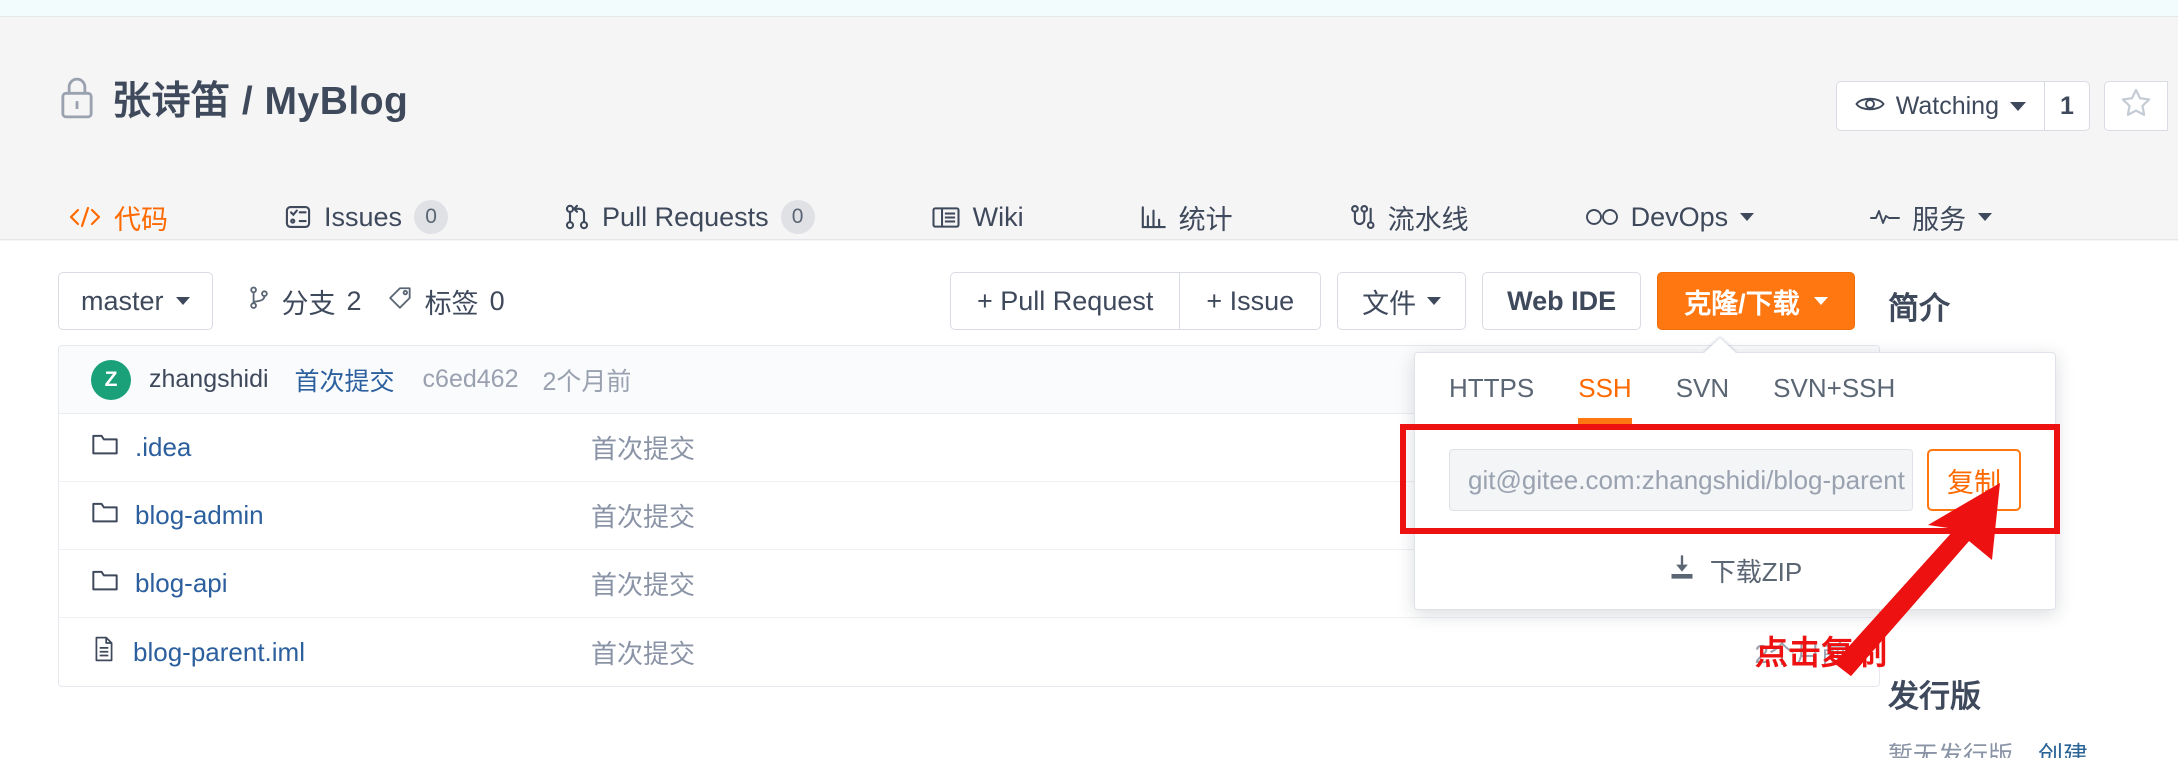 This screenshot has width=2178, height=758. What do you see at coordinates (1720, 346) in the screenshot?
I see `popover-arrow` at bounding box center [1720, 346].